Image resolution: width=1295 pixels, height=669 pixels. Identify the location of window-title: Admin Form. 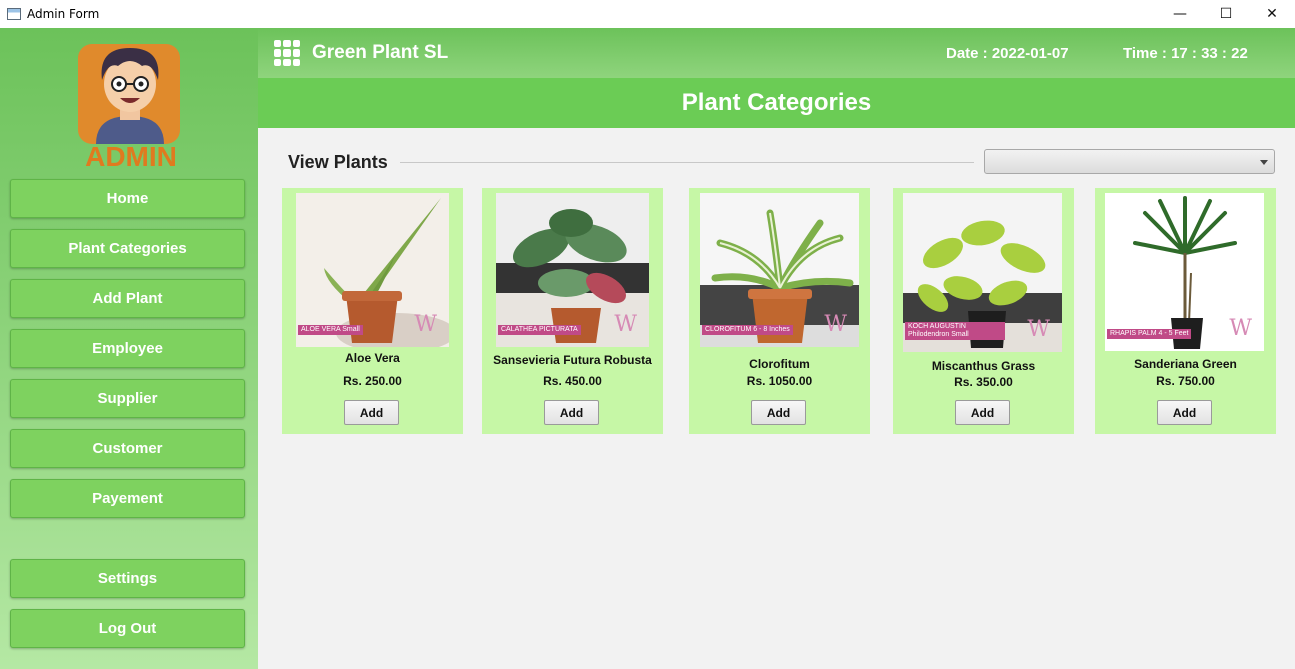
(63, 14).